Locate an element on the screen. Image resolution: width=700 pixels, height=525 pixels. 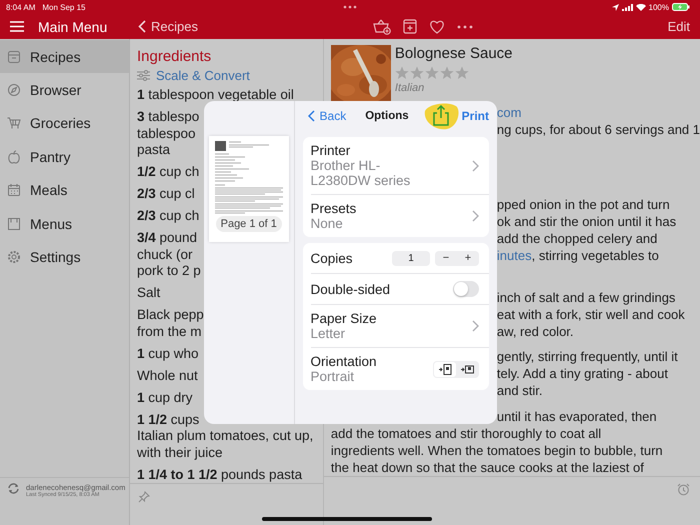
star-rating is located at coordinates (431, 73).